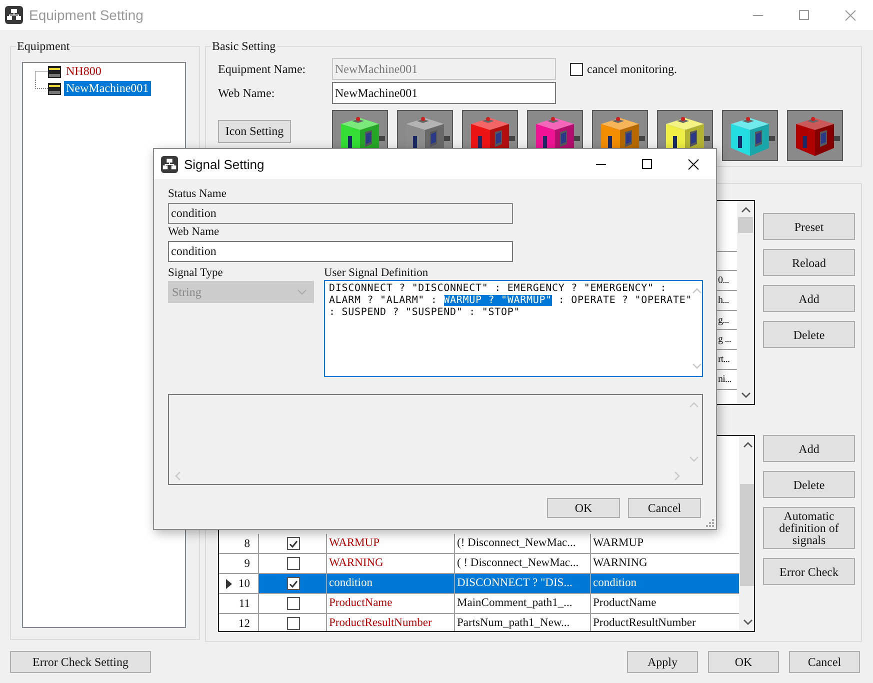 This screenshot has height=683, width=873. Describe the element at coordinates (229, 583) in the screenshot. I see `current-row-icon` at that location.